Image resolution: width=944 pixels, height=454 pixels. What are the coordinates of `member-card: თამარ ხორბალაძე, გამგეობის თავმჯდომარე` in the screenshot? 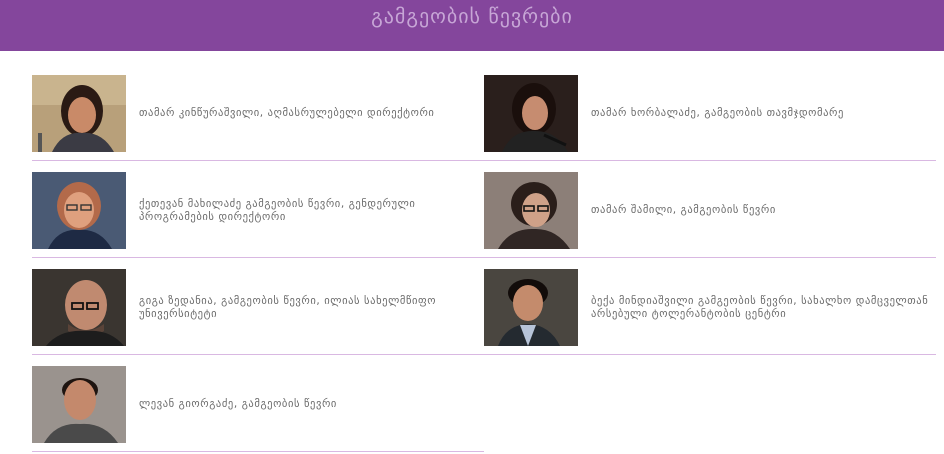 It's located at (710, 113).